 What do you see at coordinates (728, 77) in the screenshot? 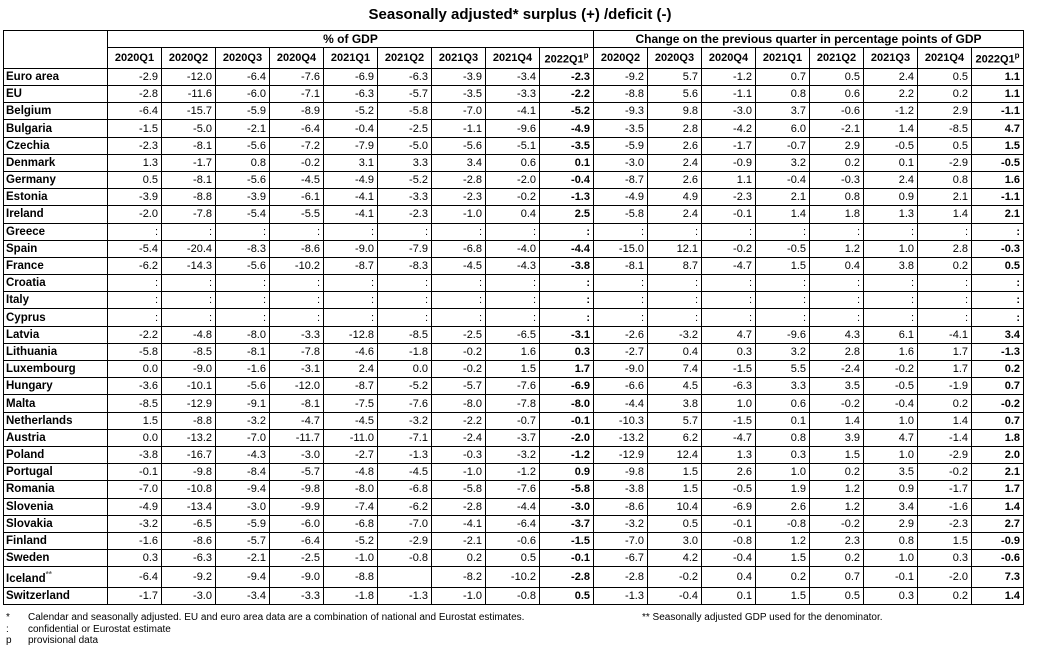
I see `change-cell: -1.2` at bounding box center [728, 77].